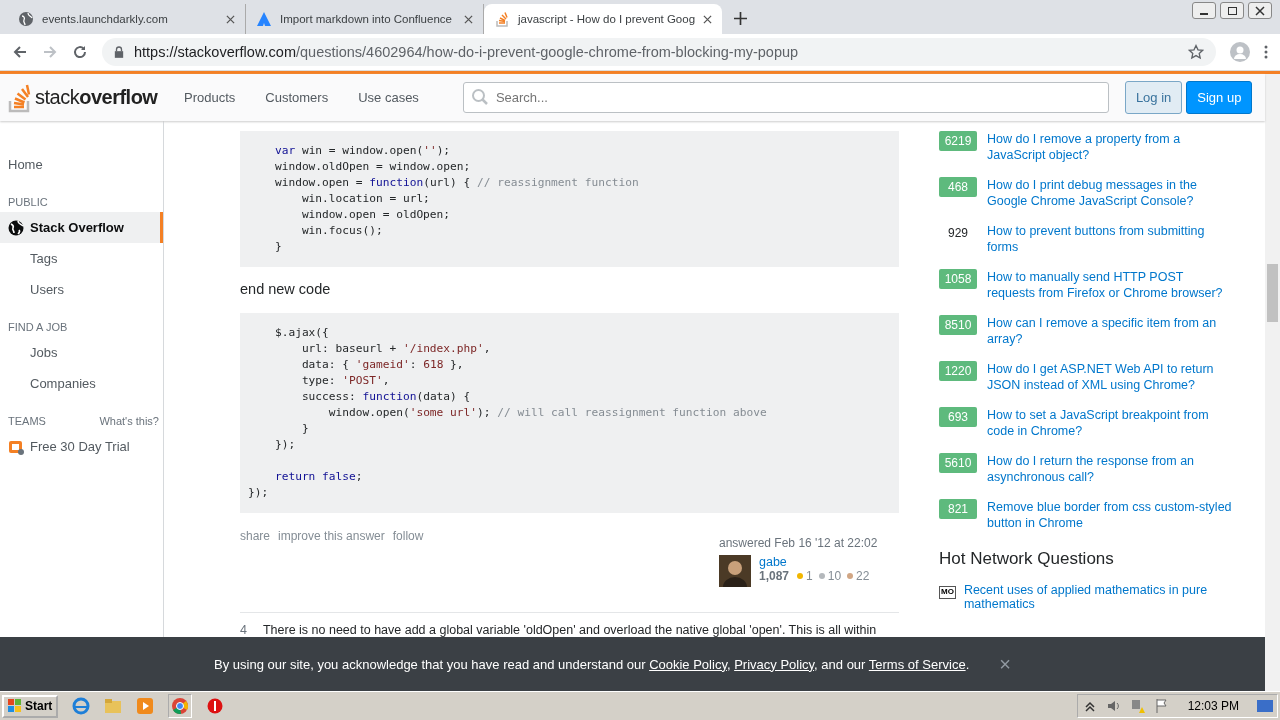 This screenshot has height=720, width=1280. I want to click on question-link: How to set a JavaScript breakpoint from code in Chrome?, so click(1109, 423).